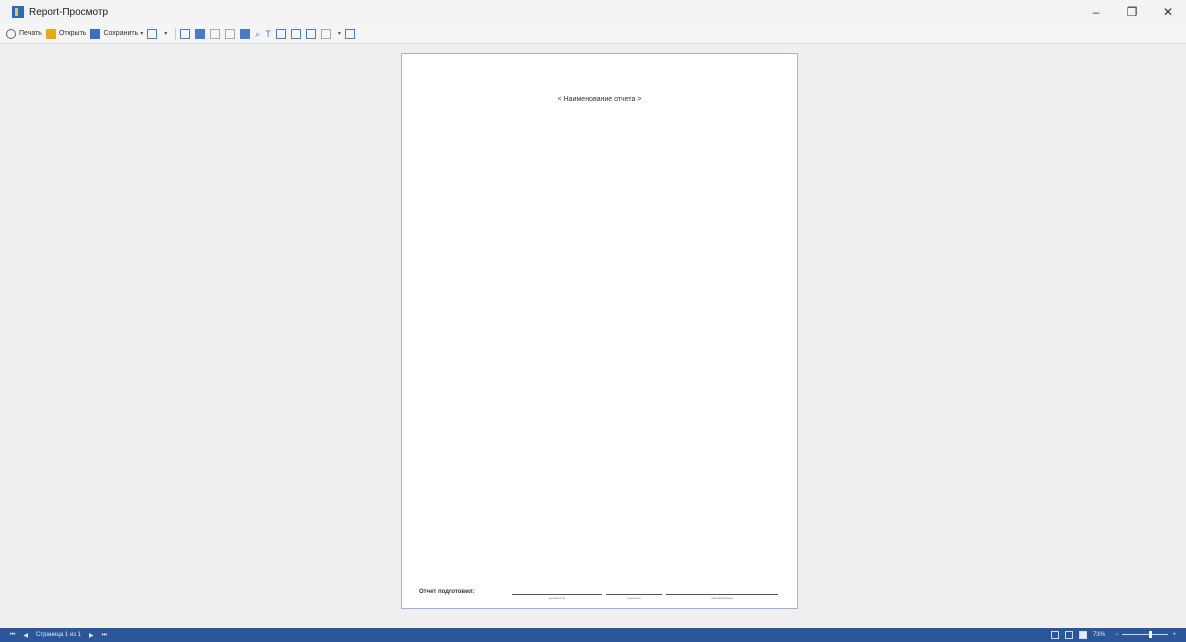 The height and width of the screenshot is (642, 1186). Describe the element at coordinates (1098, 635) in the screenshot. I see `zoom-level: 73%` at that location.